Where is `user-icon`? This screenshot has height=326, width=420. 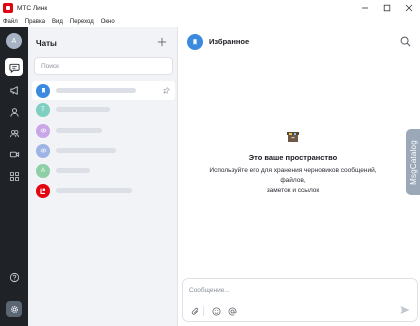
user-icon is located at coordinates (14, 112).